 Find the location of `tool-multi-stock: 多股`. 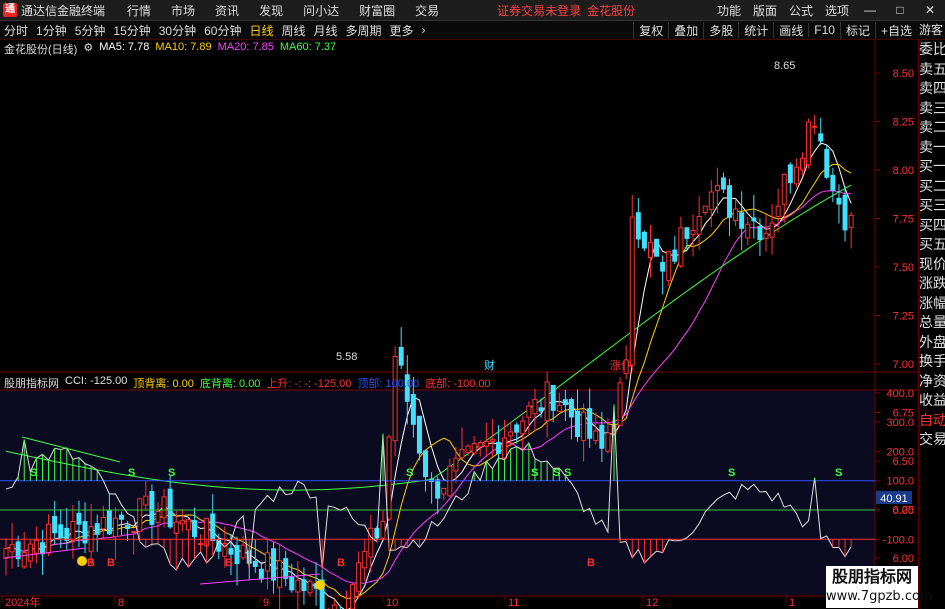

tool-multi-stock: 多股 is located at coordinates (720, 30).